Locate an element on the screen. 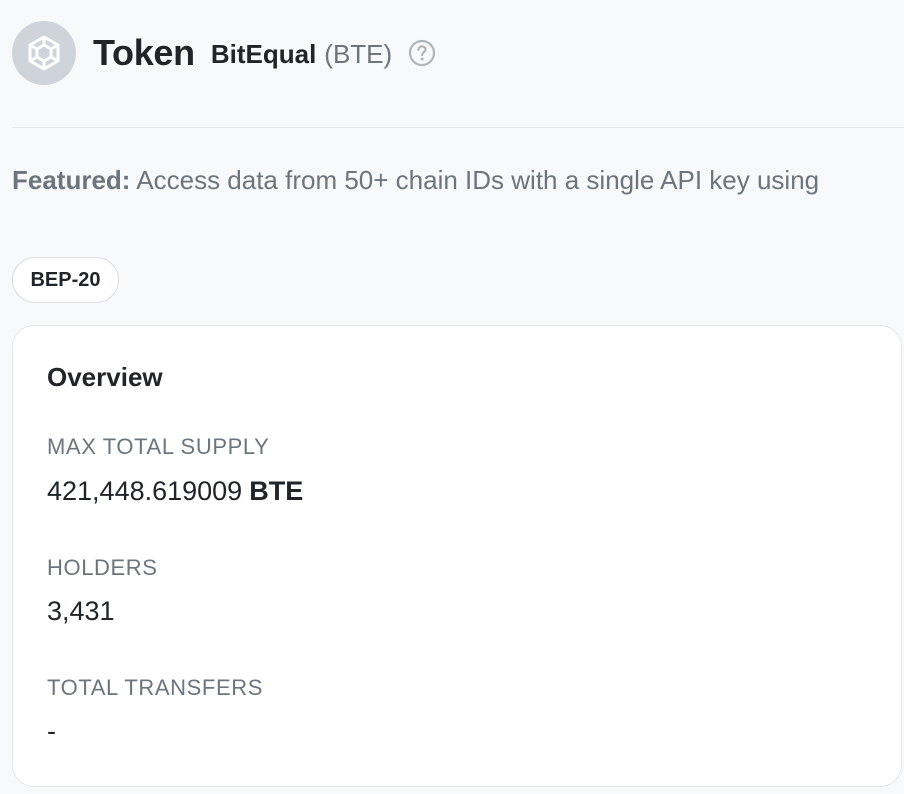 This screenshot has height=794, width=904. max-total-supply-value: 421,448.619009 BTE is located at coordinates (175, 491).